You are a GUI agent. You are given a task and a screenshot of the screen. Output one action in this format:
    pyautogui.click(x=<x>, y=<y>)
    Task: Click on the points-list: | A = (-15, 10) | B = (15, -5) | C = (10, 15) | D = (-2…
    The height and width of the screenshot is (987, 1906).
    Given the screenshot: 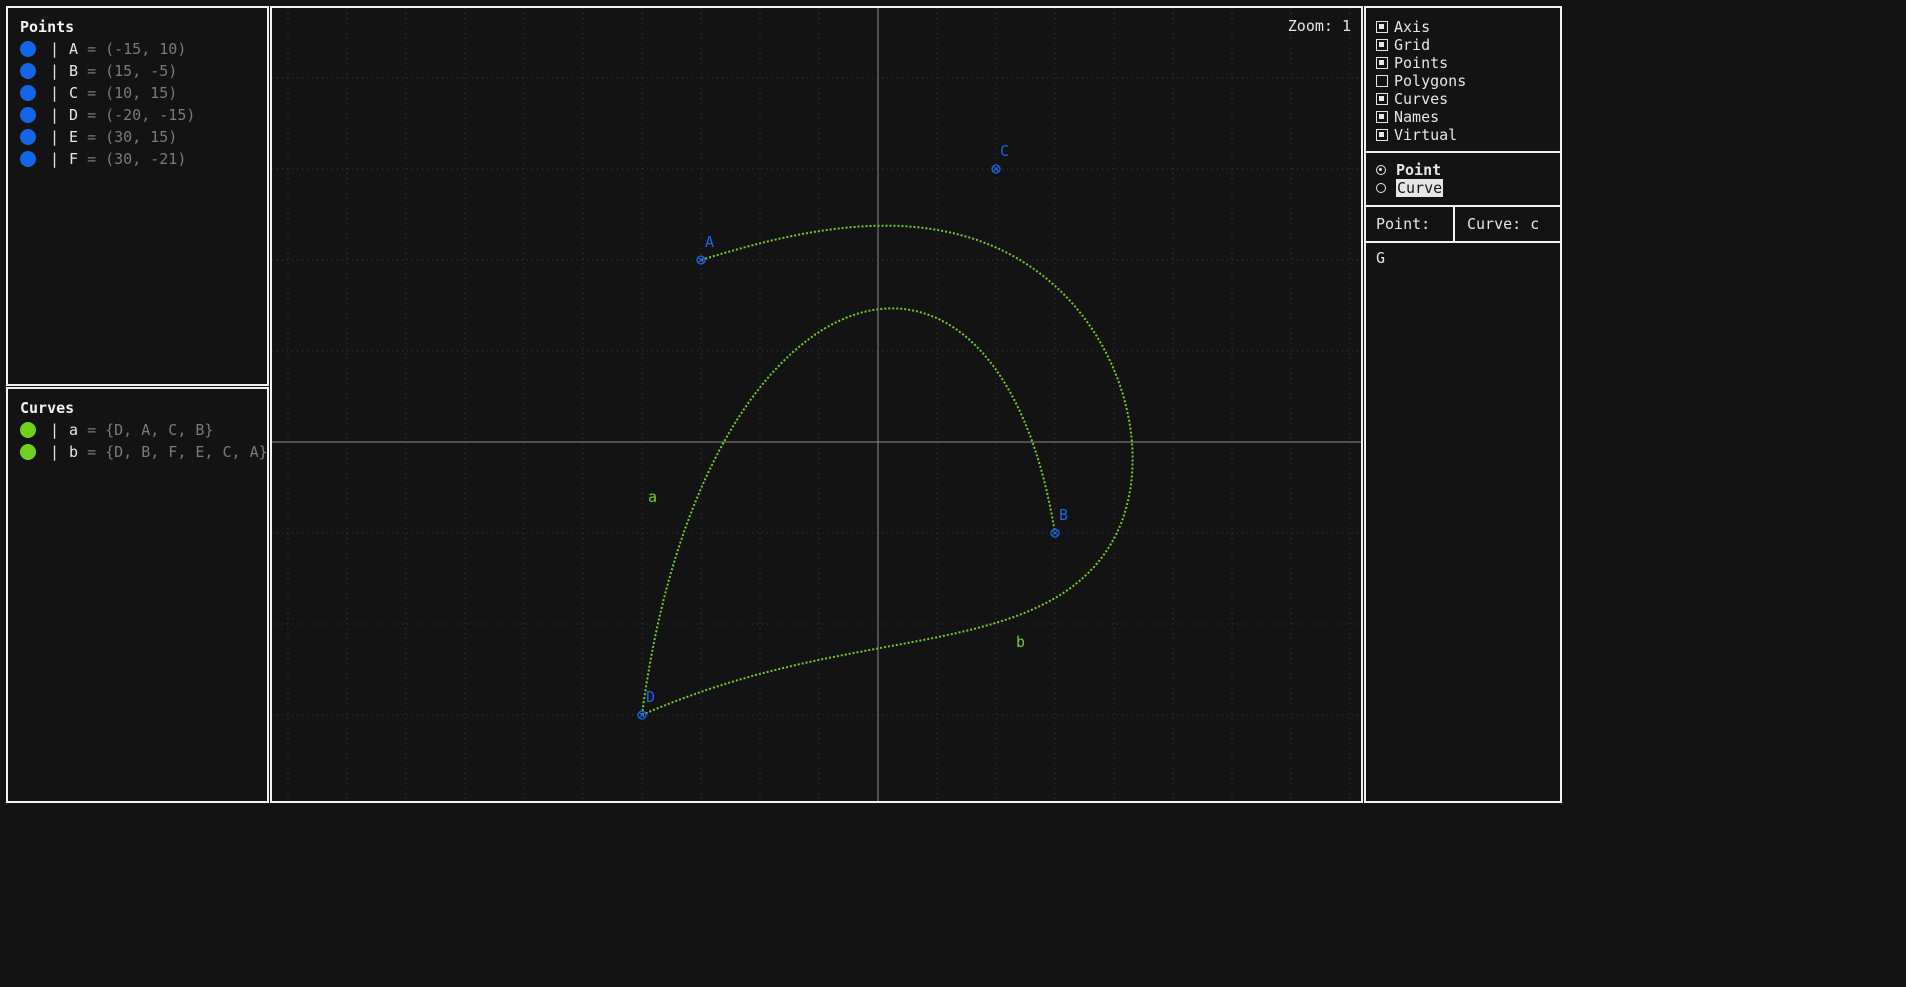 What is the action you would take?
    pyautogui.click(x=137, y=104)
    